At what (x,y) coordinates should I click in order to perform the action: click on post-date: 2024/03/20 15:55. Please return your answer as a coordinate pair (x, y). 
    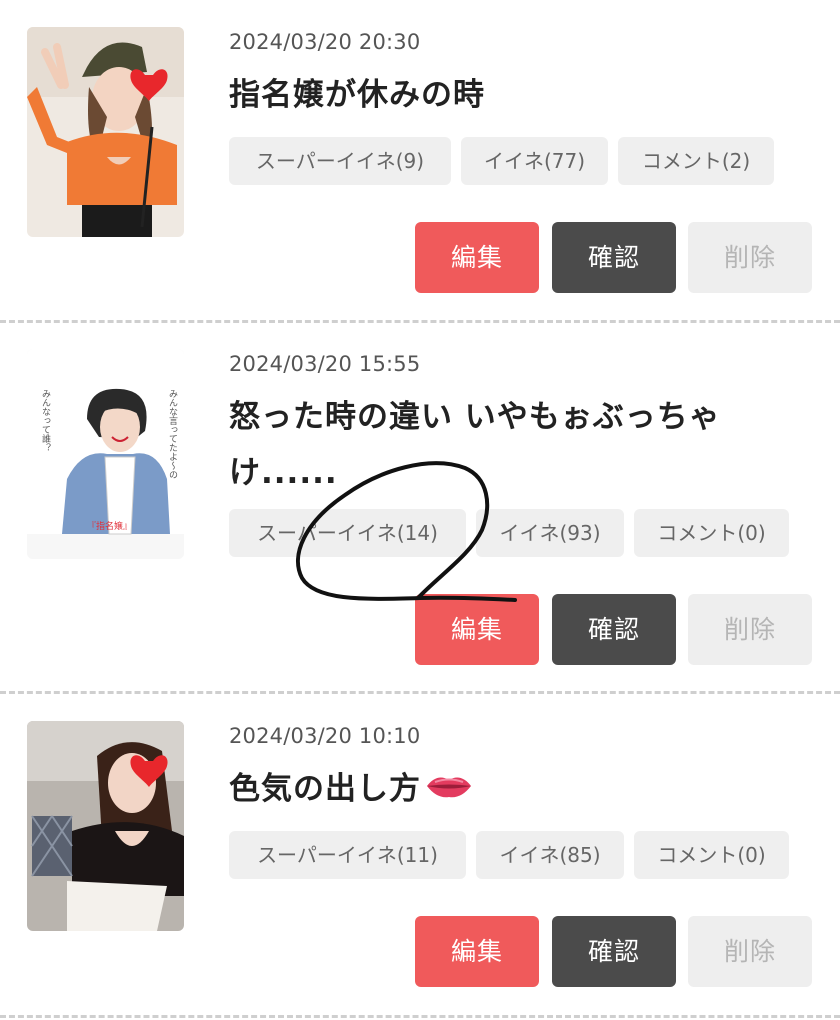
    Looking at the image, I should click on (325, 364).